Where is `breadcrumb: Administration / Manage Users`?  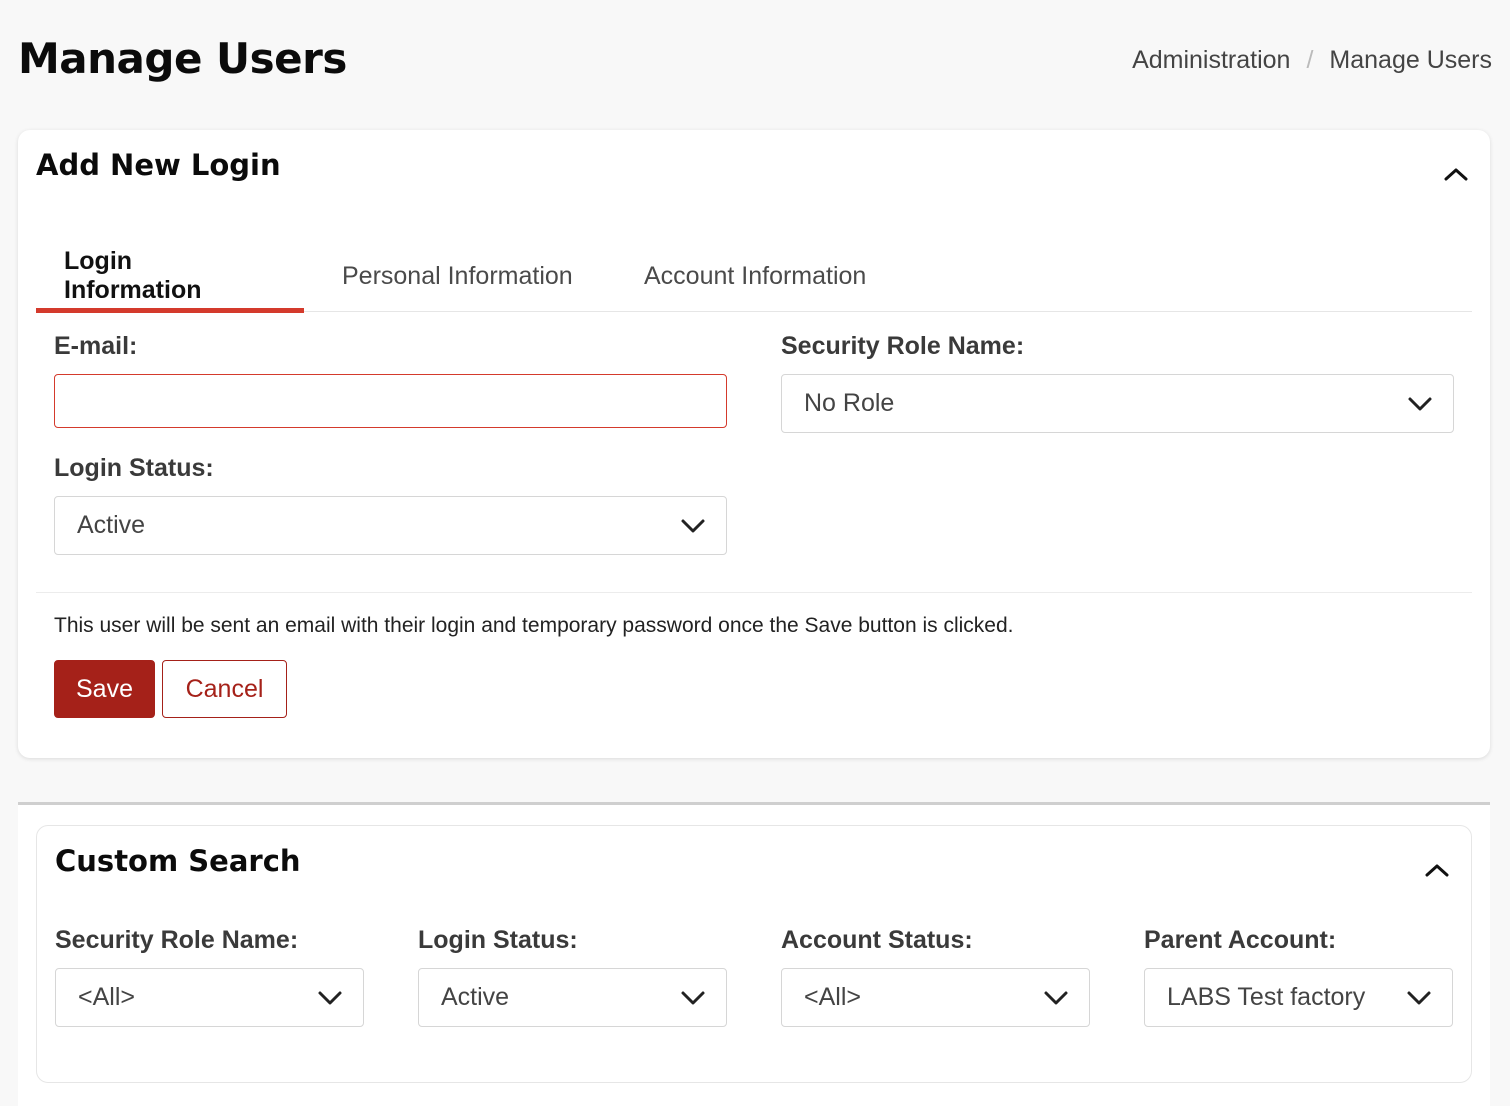
breadcrumb: Administration / Manage Users is located at coordinates (1312, 60).